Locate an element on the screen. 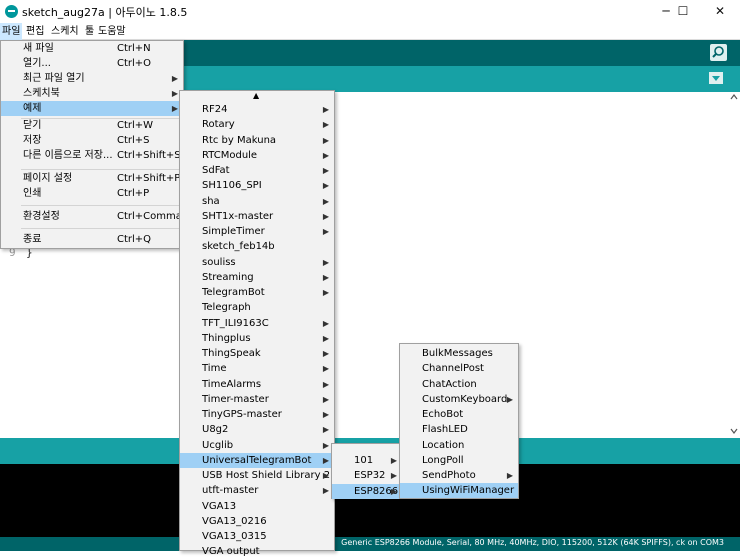  esp8266-menu-item: EchoBot is located at coordinates (459, 414).